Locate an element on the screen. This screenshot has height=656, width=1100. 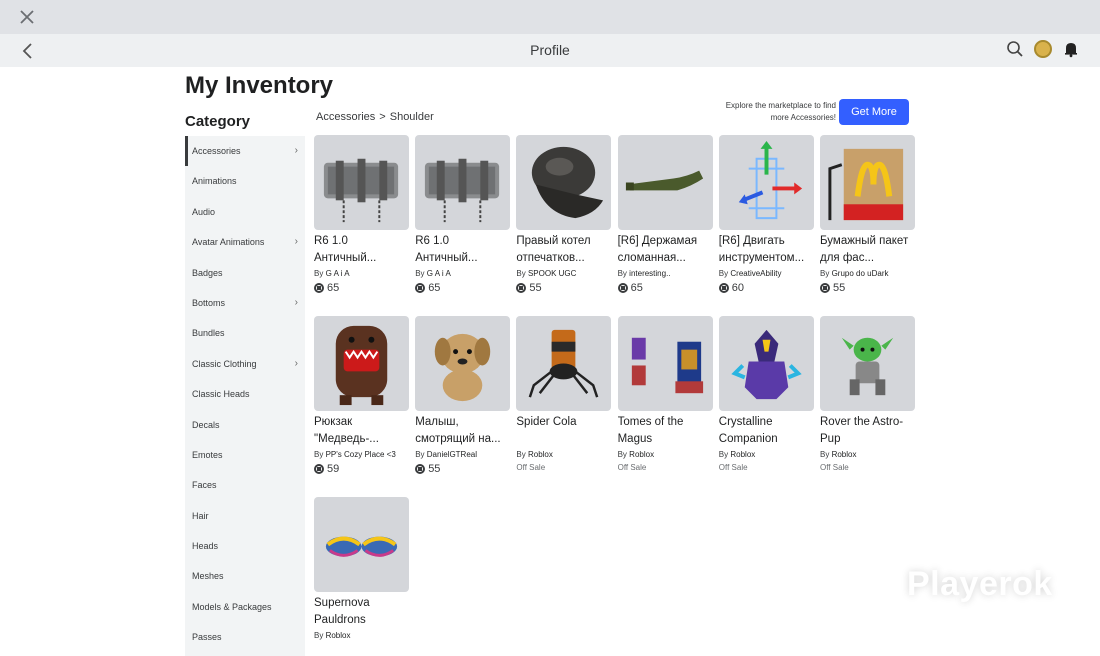
sidebar-item: Animations is located at coordinates (245, 181).